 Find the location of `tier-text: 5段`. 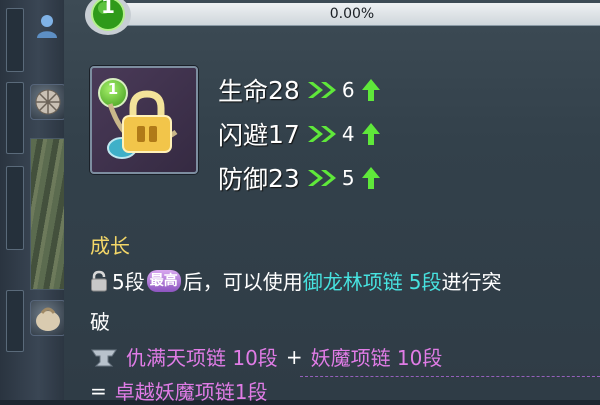

tier-text: 5段 is located at coordinates (128, 282).